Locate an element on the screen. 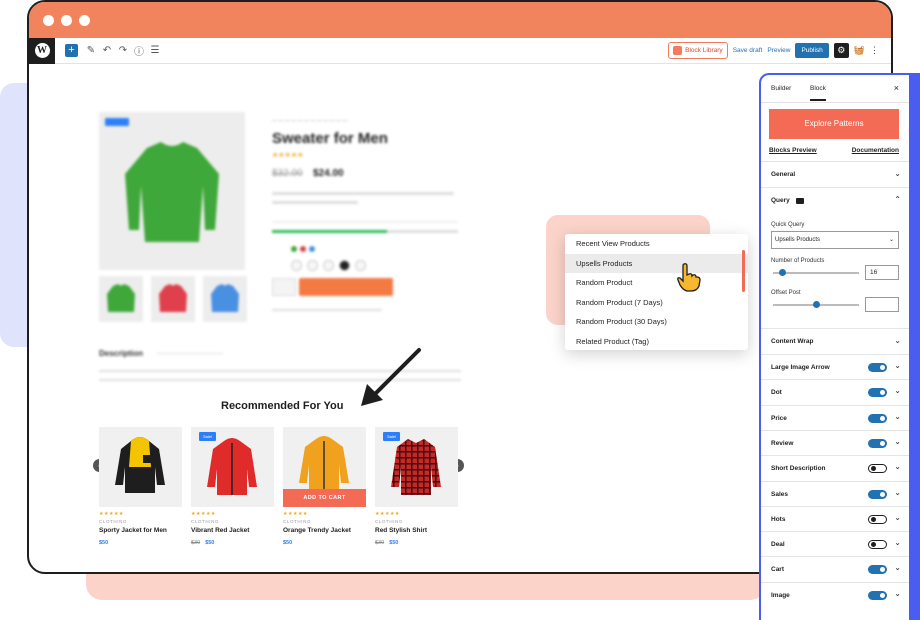 The image size is (920, 620). preview-button: Preview is located at coordinates (778, 50).